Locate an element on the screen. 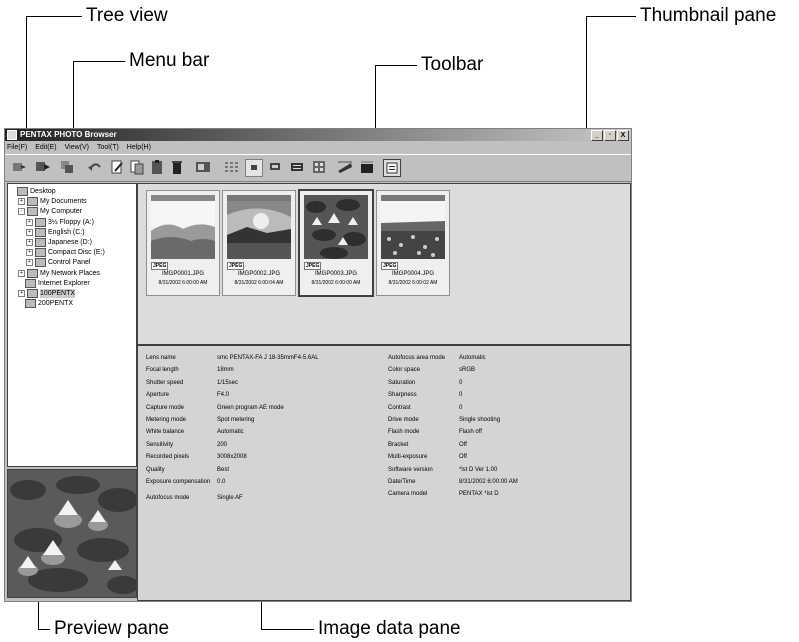 The width and height of the screenshot is (799, 642). image-data-row: Capture mode Green program AE mode is located at coordinates (215, 408).